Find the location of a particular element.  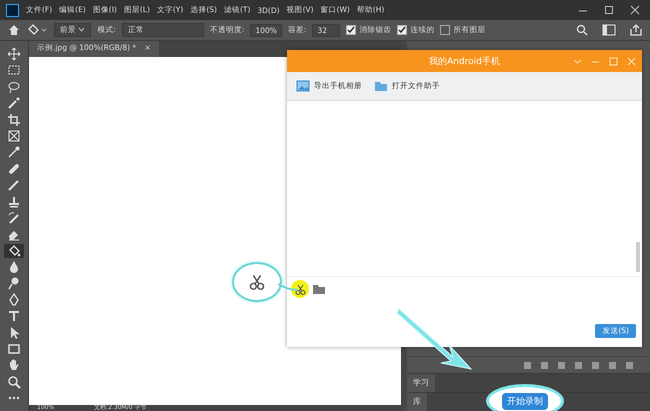

rectangle-icon is located at coordinates (14, 349).